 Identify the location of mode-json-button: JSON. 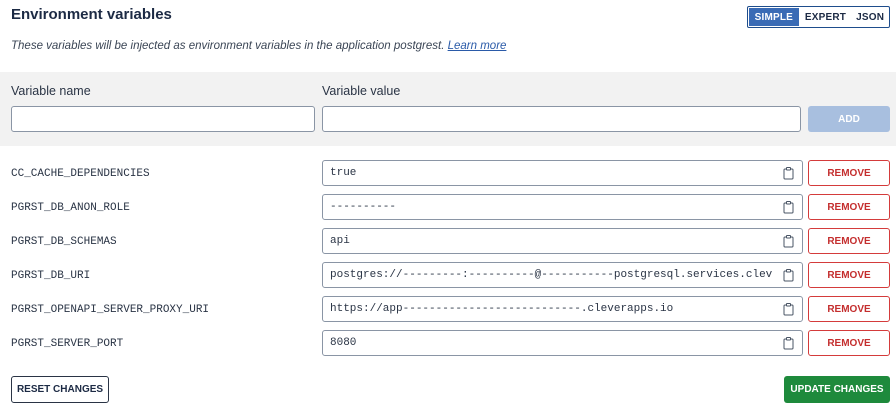
(870, 17).